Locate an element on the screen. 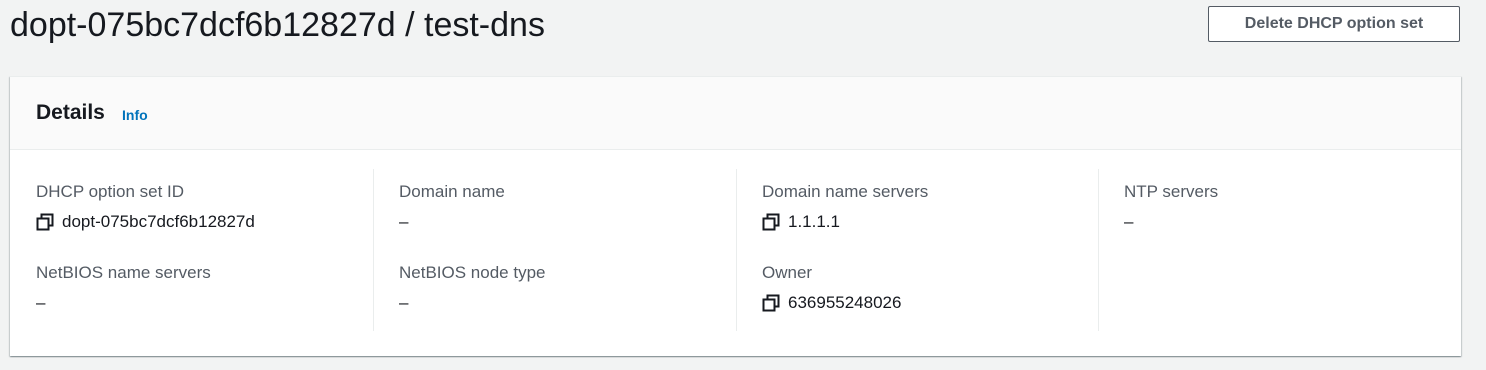 This screenshot has width=1486, height=370. netbios-name-servers-value: – is located at coordinates (41, 302).